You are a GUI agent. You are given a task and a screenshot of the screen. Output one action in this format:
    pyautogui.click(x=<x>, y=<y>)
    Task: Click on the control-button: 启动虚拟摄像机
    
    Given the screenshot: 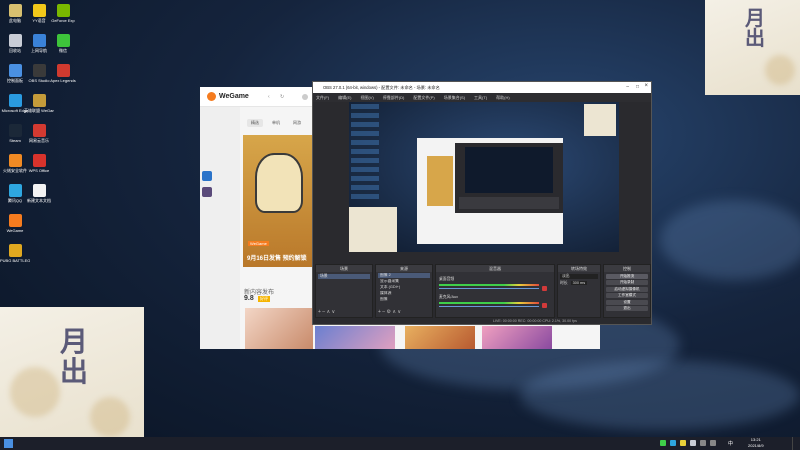 What is the action you would take?
    pyautogui.click(x=627, y=289)
    